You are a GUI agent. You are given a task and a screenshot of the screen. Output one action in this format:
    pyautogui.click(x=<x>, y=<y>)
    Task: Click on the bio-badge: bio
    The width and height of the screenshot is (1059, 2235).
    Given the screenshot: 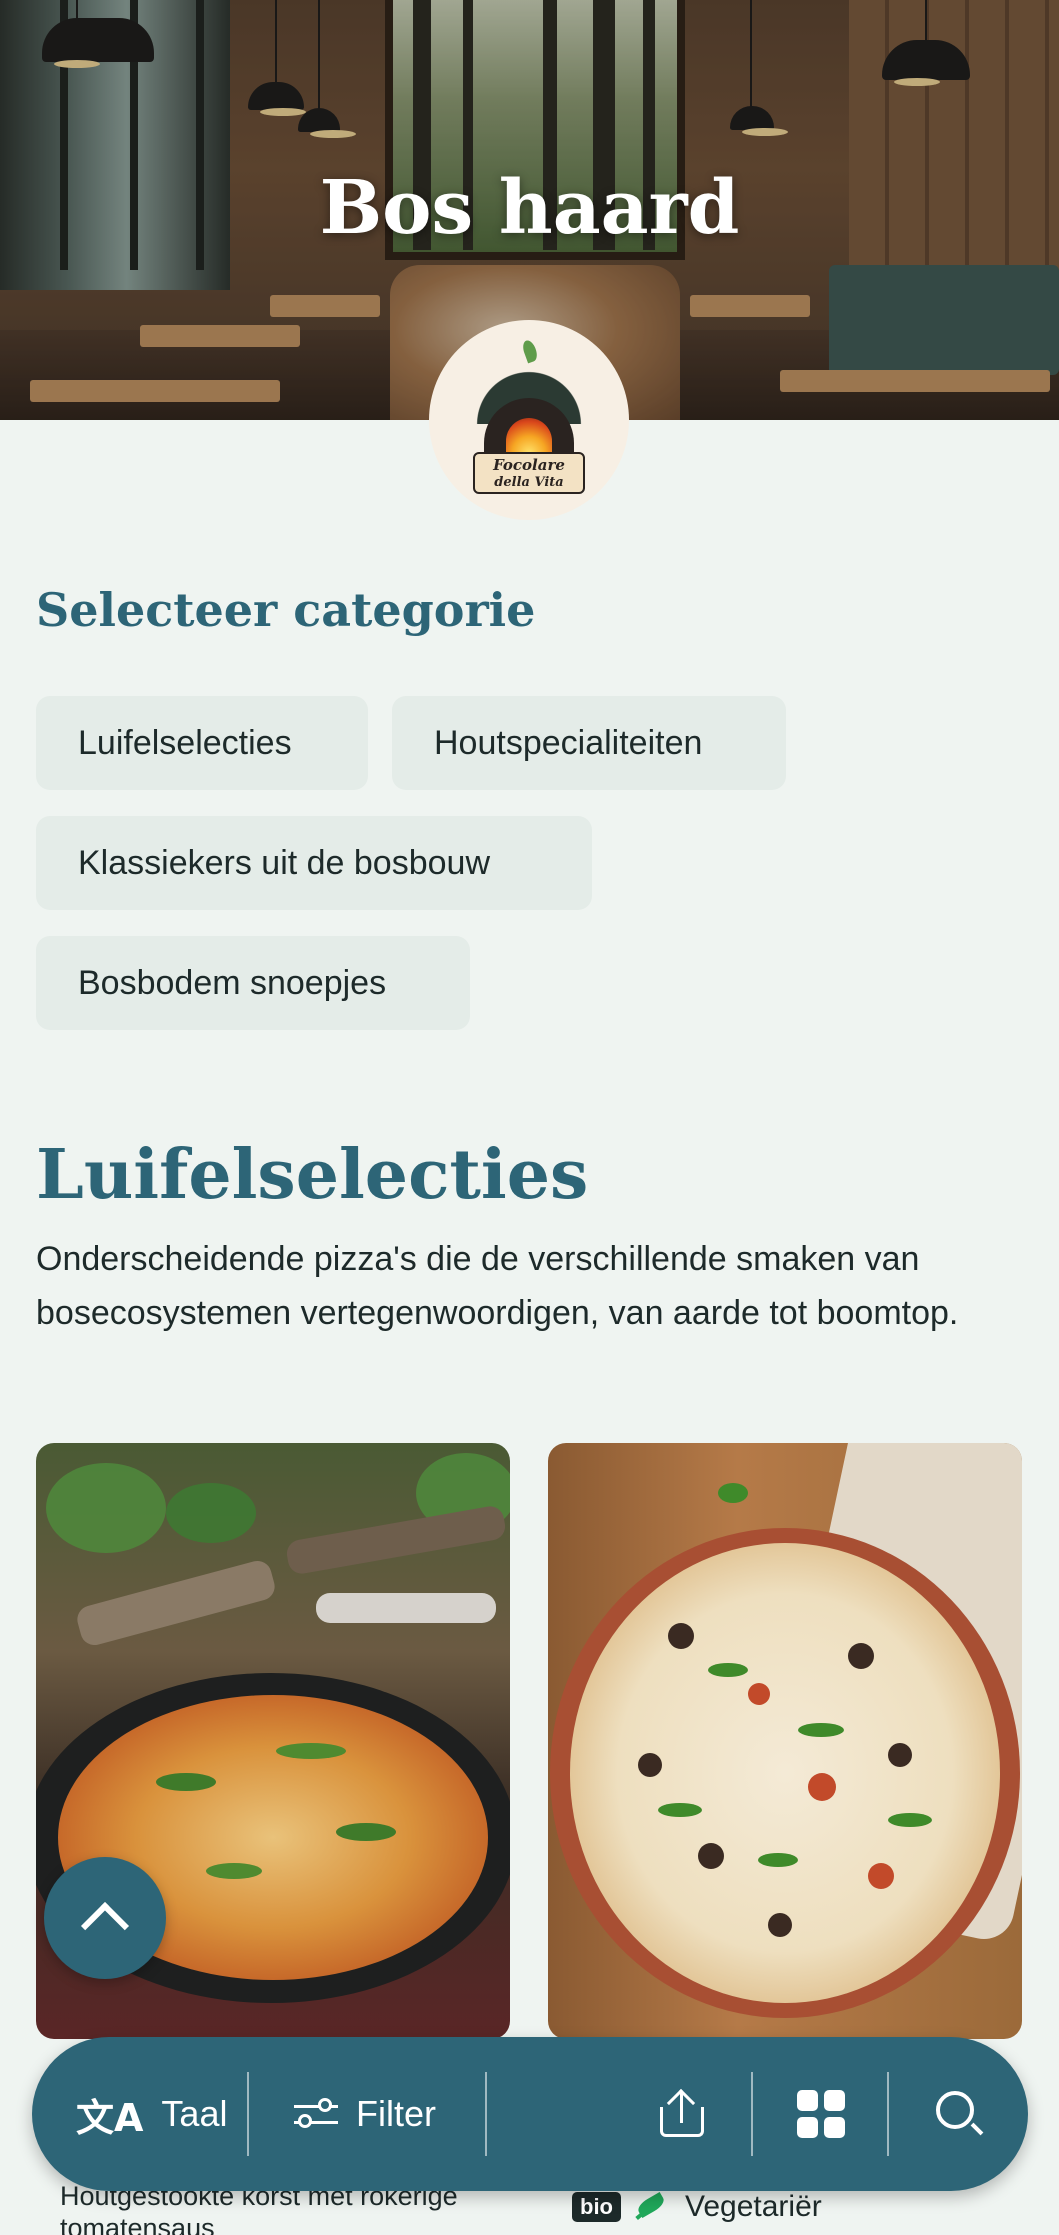 What is the action you would take?
    pyautogui.click(x=596, y=2207)
    